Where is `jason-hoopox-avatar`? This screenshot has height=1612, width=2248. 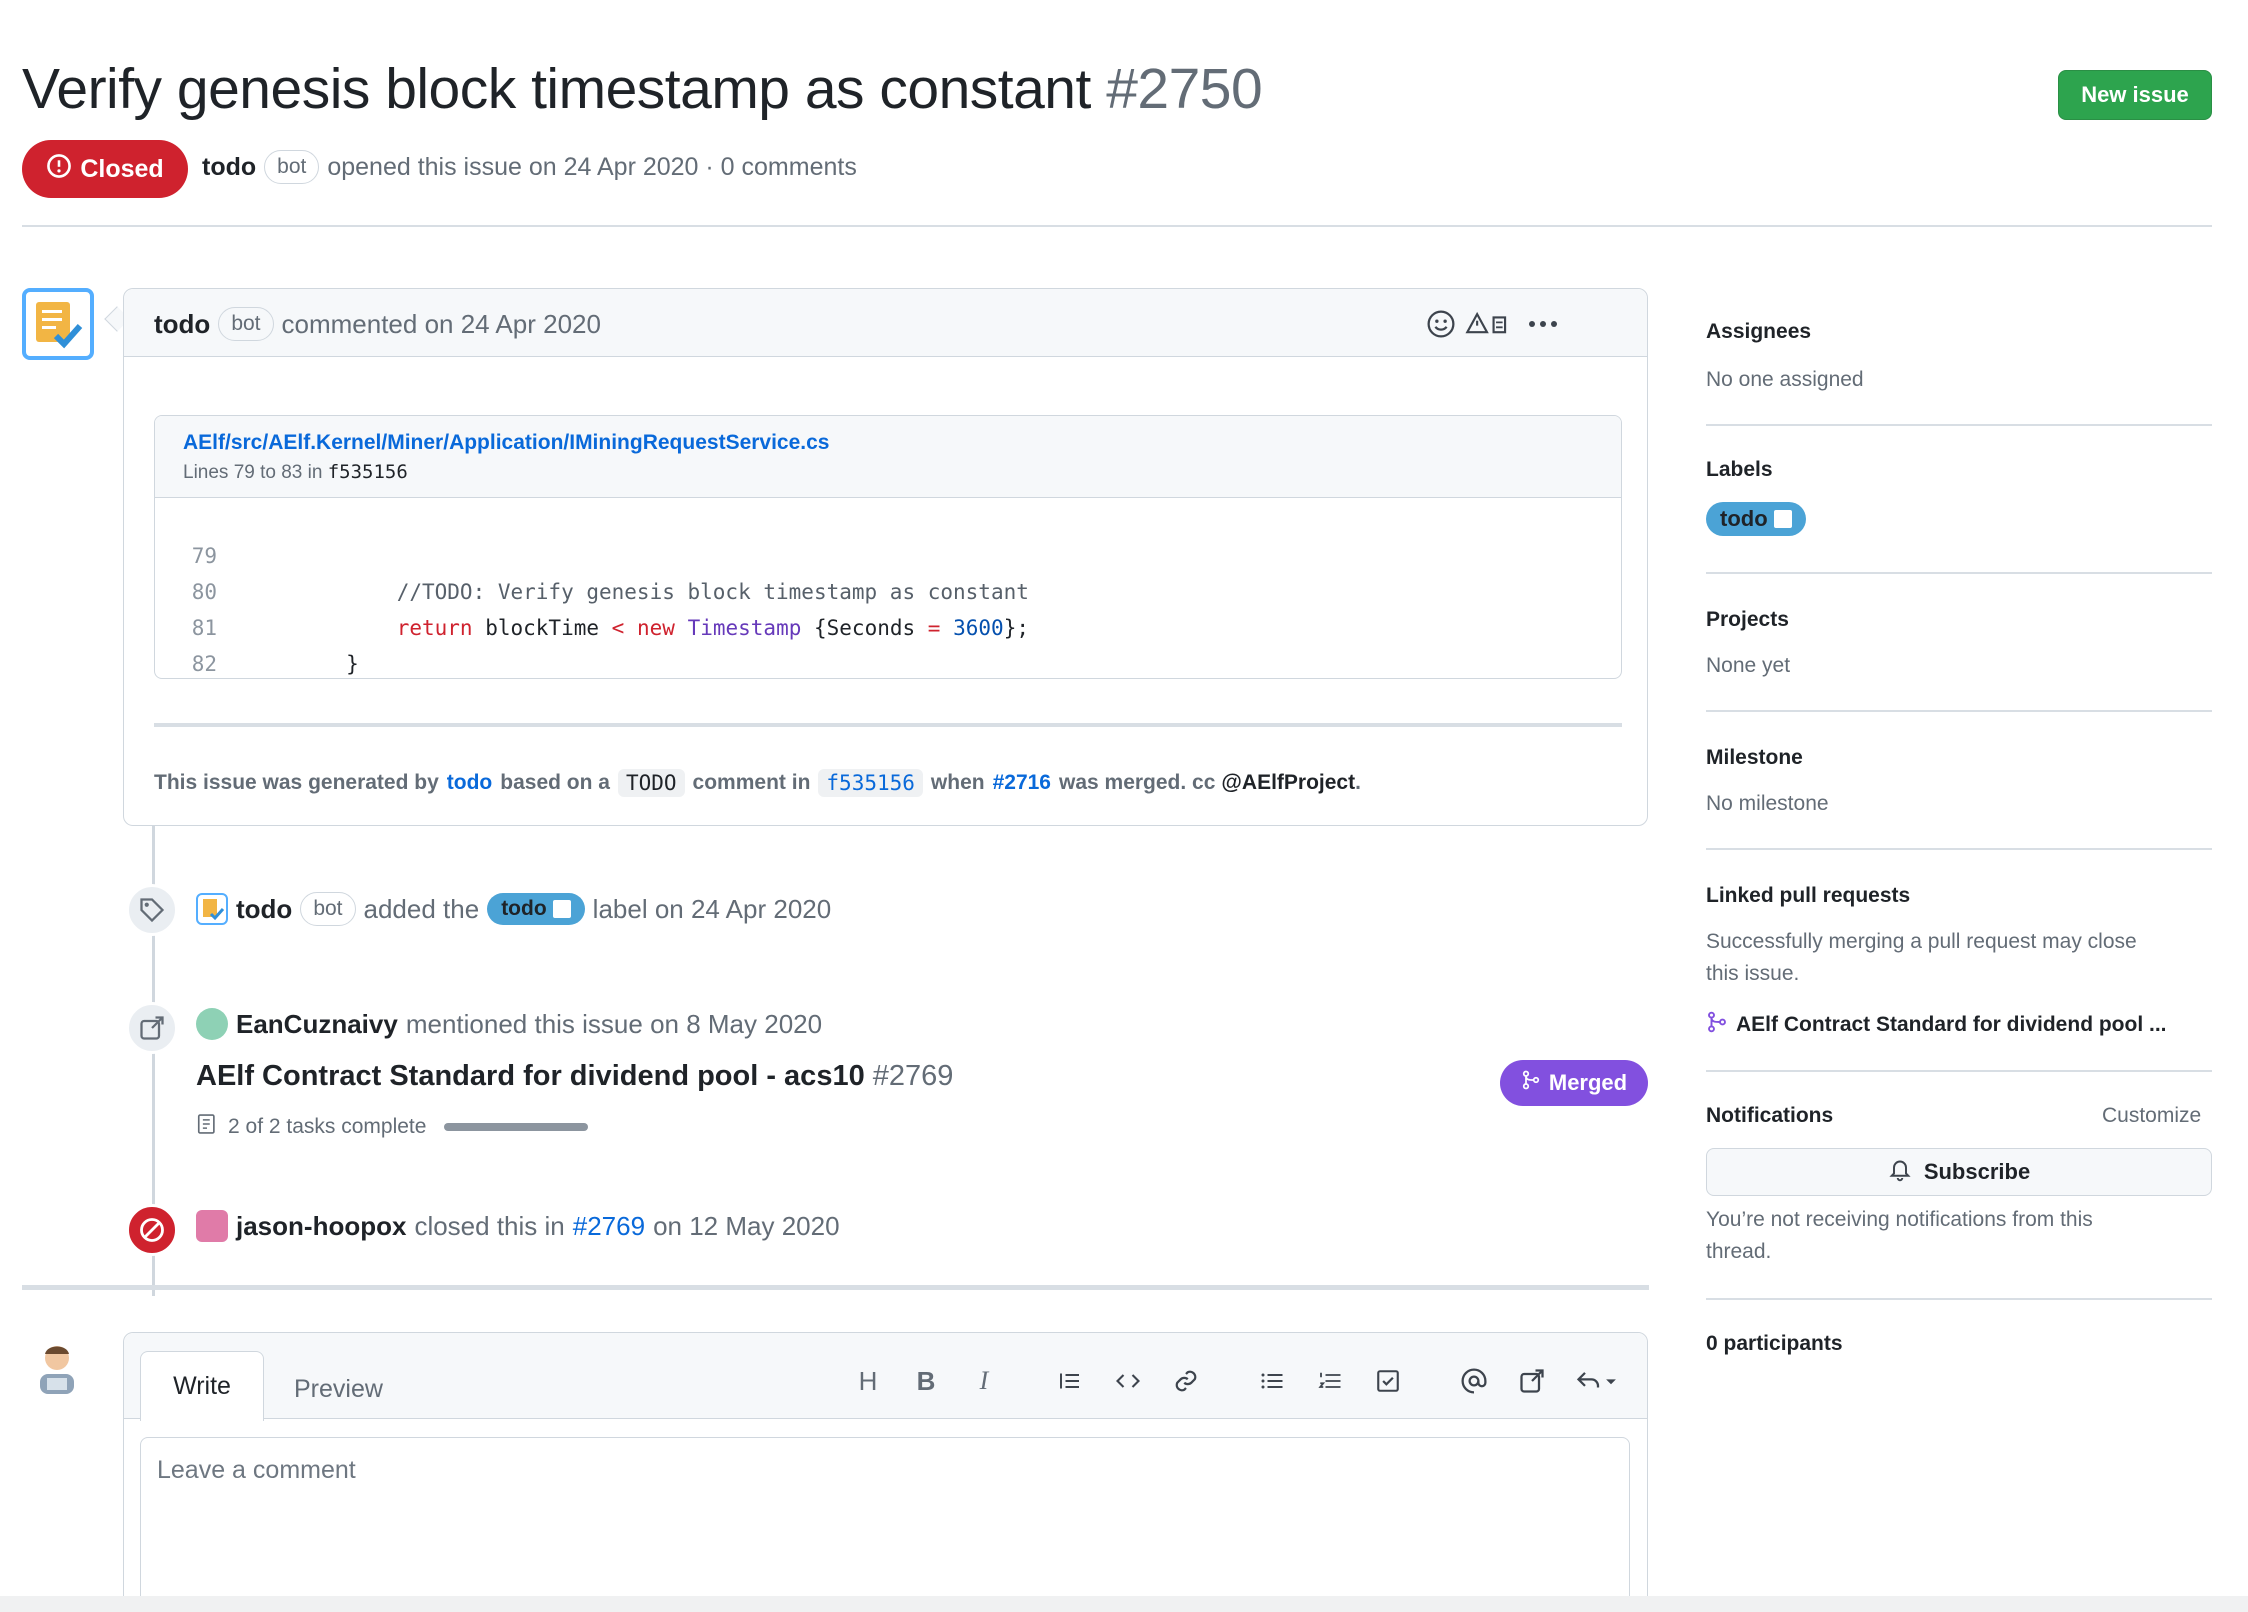
jason-hoopox-avatar is located at coordinates (212, 1226).